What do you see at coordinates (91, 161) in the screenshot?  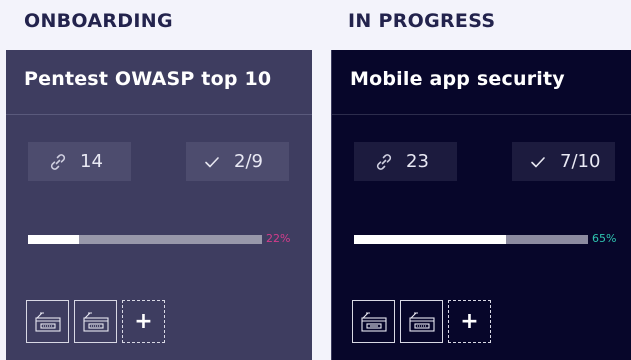 I see `links-count: 14` at bounding box center [91, 161].